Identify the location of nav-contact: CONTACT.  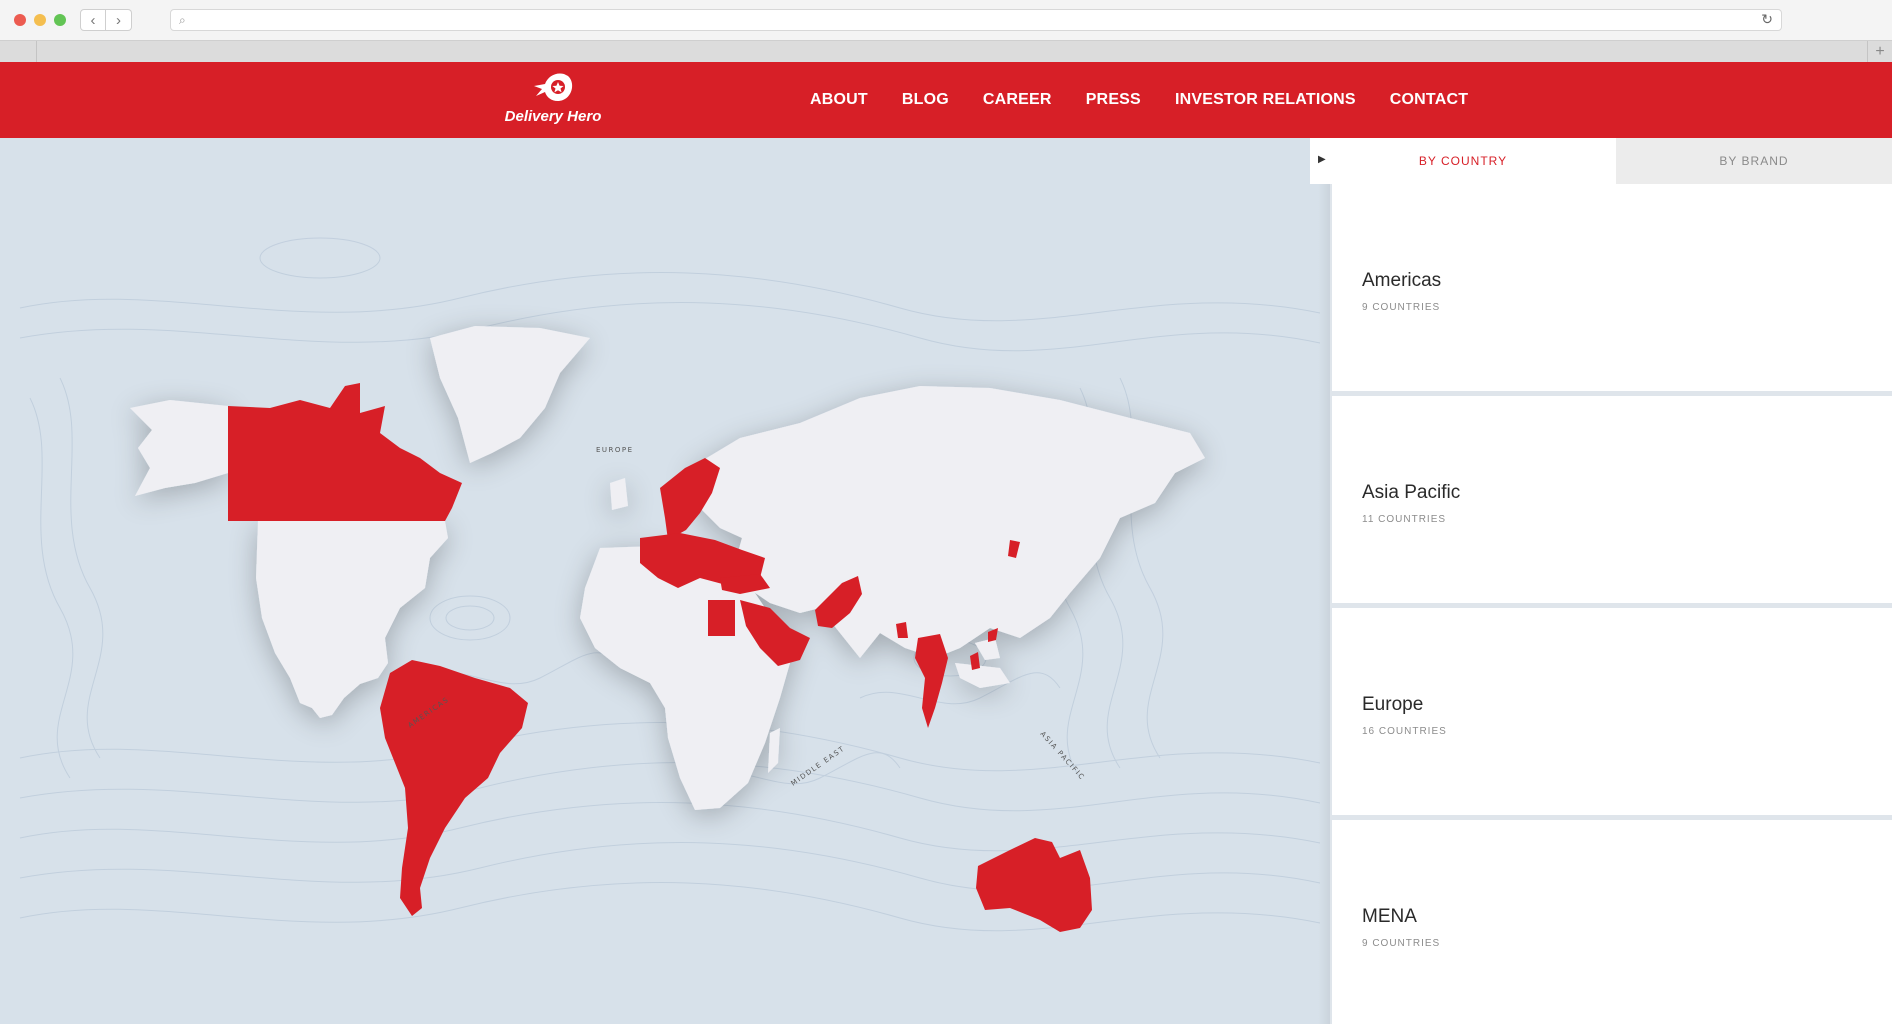
(1429, 100).